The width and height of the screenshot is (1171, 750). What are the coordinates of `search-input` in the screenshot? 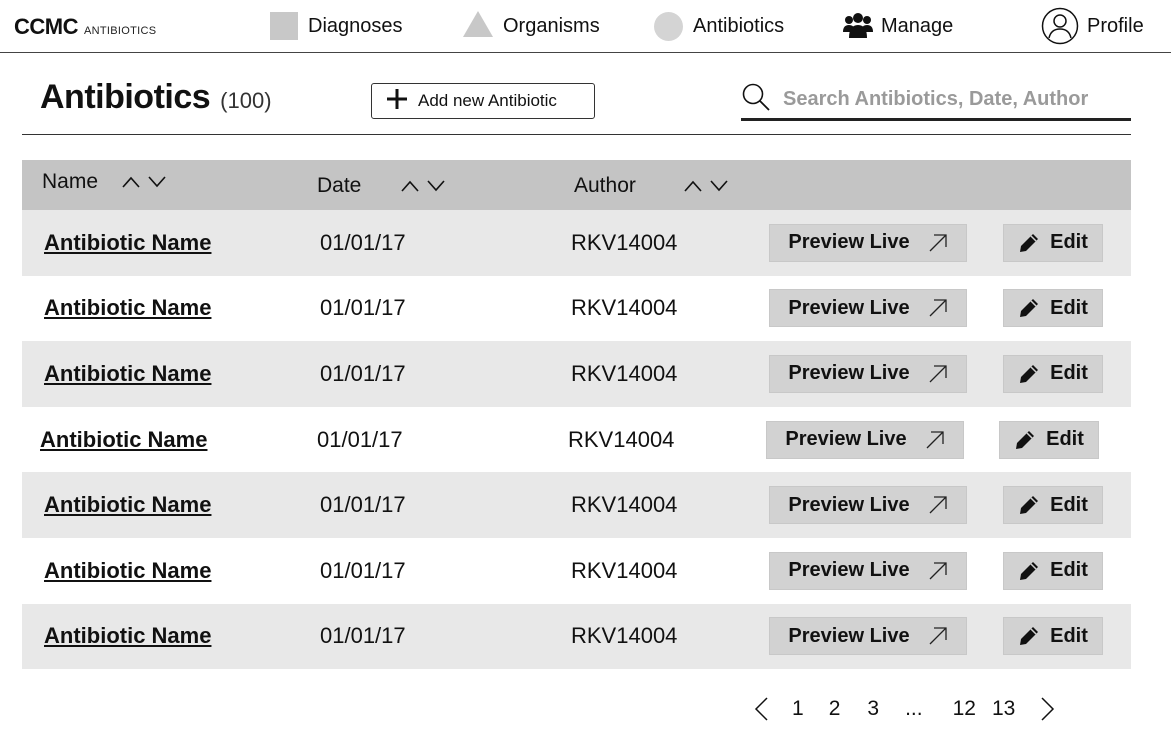 It's located at (948, 99).